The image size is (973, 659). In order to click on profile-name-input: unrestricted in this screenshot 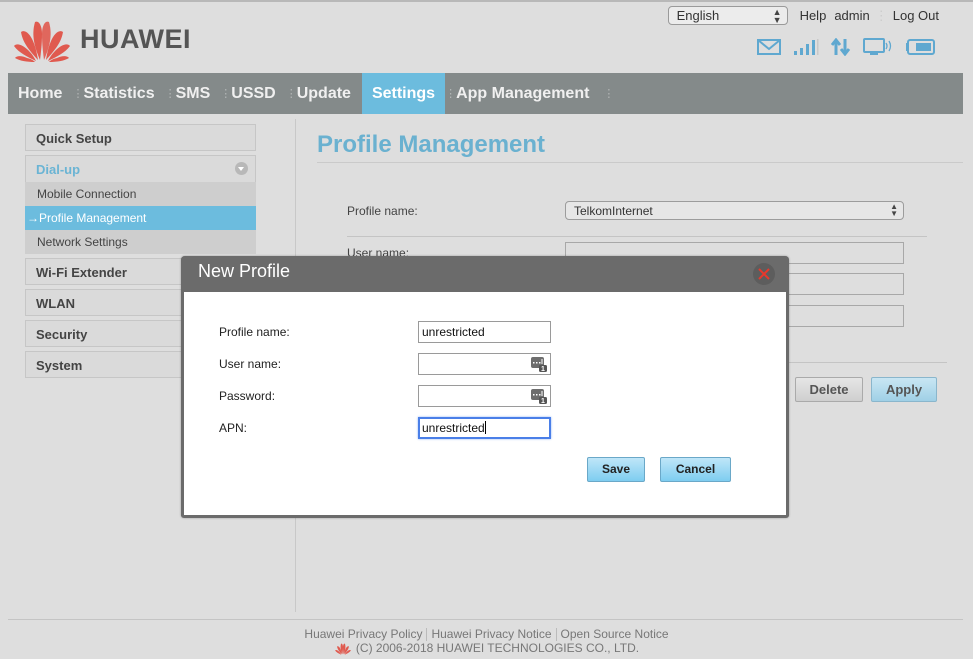, I will do `click(484, 332)`.